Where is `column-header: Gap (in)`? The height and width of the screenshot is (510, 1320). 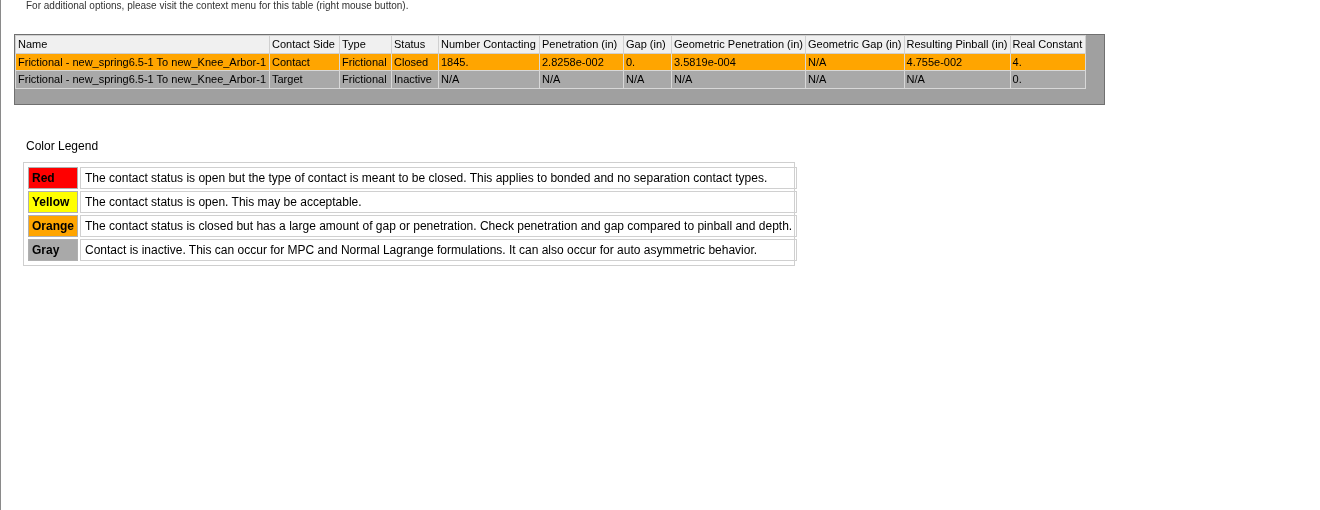
column-header: Gap (in) is located at coordinates (647, 44).